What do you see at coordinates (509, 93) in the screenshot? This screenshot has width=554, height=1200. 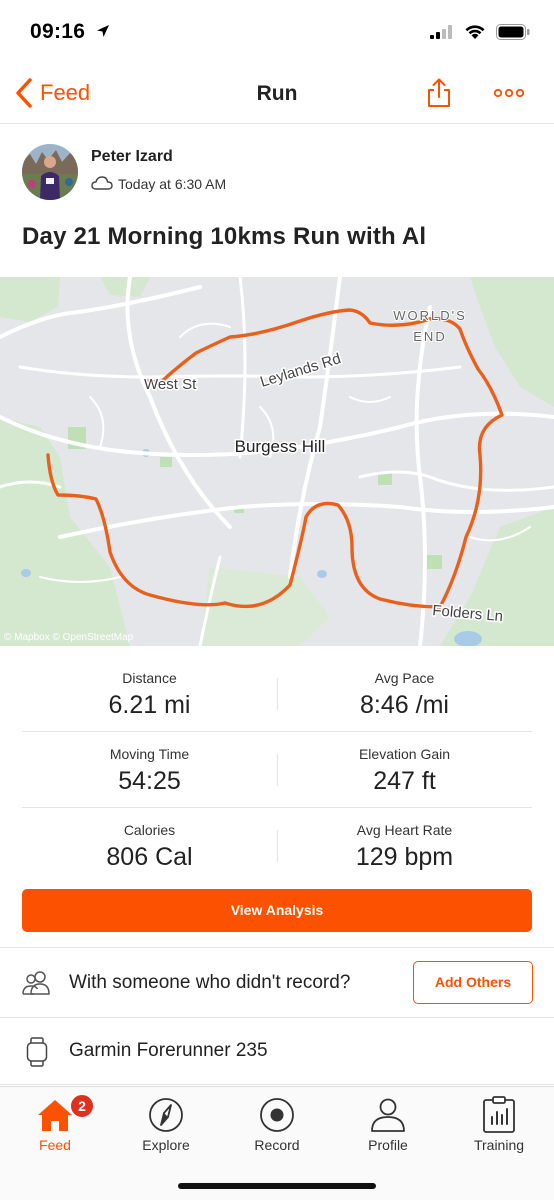 I see `more-options-icon` at bounding box center [509, 93].